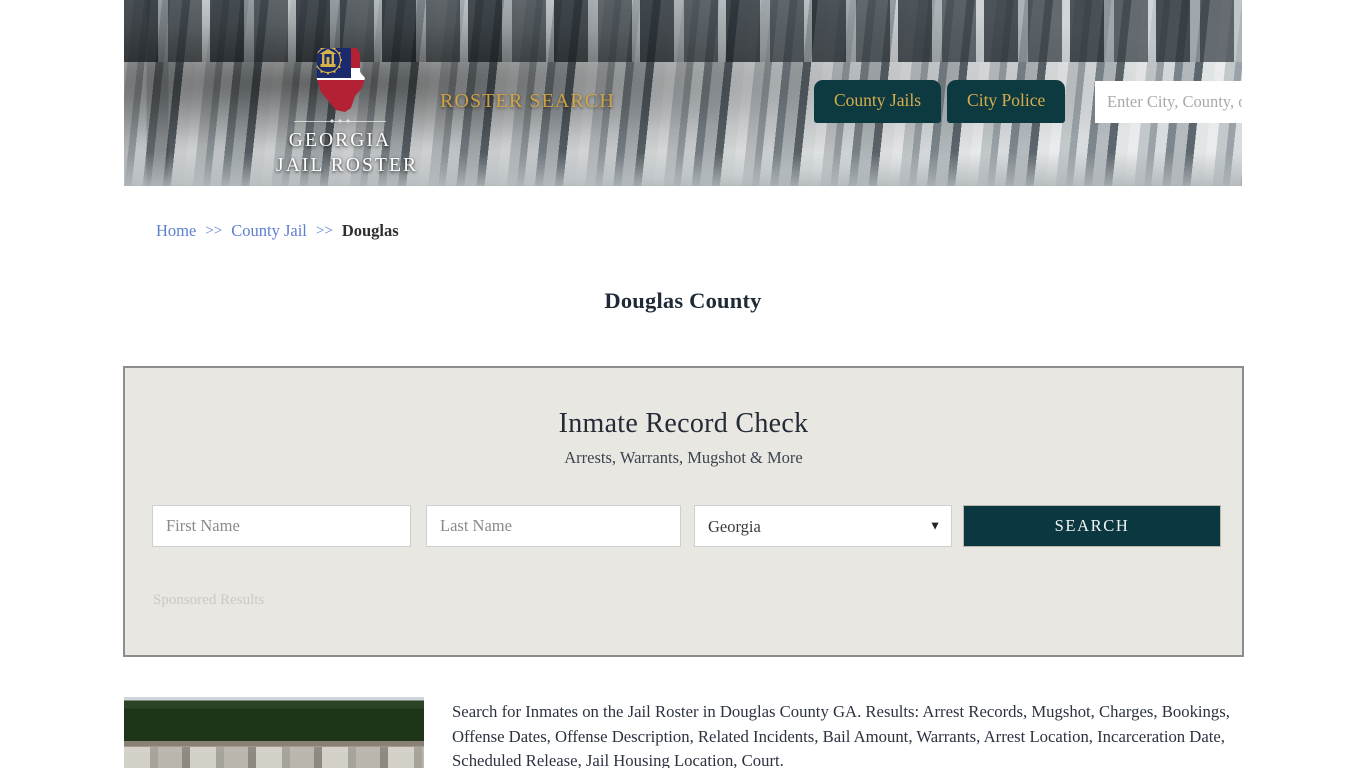 The width and height of the screenshot is (1366, 768). I want to click on header-search, so click(1168, 102).